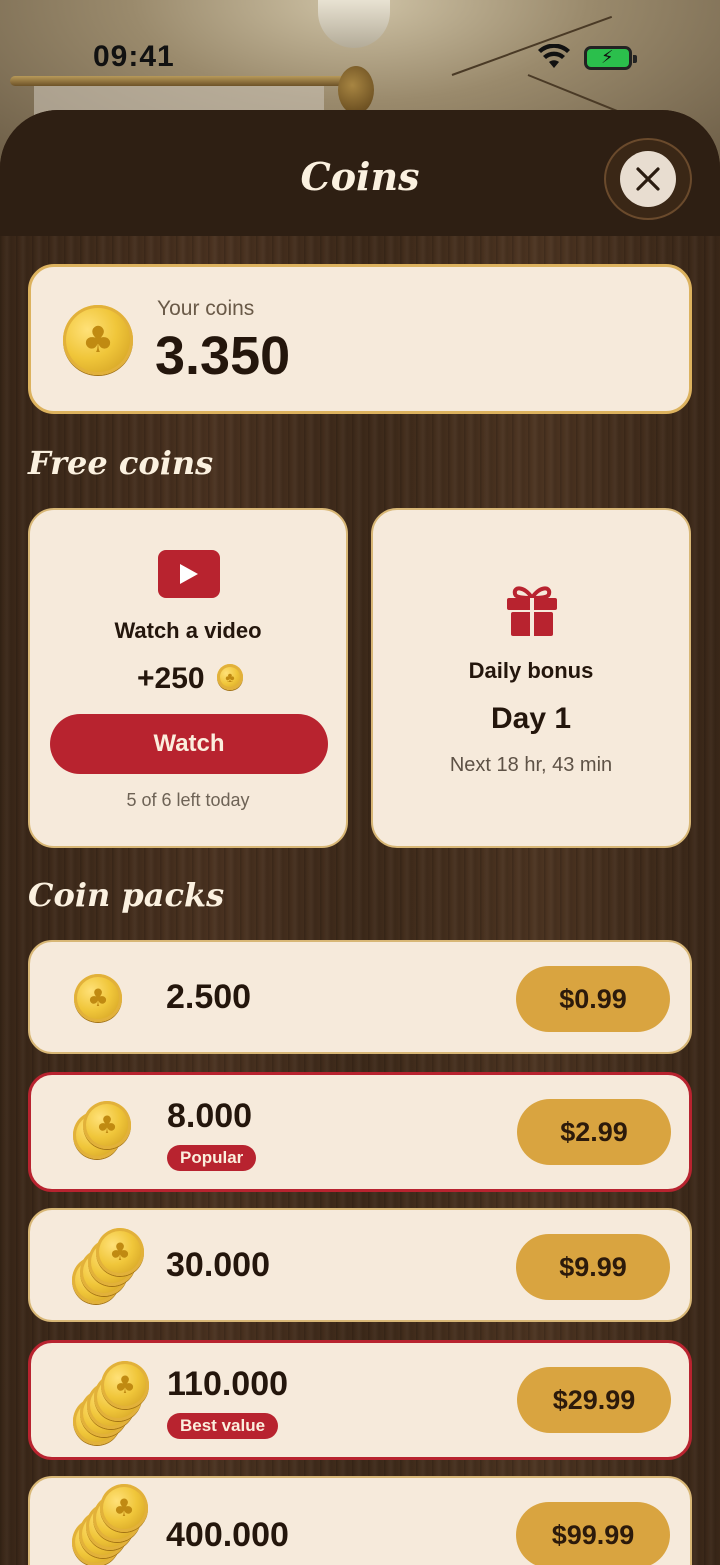 Image resolution: width=720 pixels, height=1565 pixels. Describe the element at coordinates (126, 895) in the screenshot. I see `coin-packs-title: Coin packs` at that location.